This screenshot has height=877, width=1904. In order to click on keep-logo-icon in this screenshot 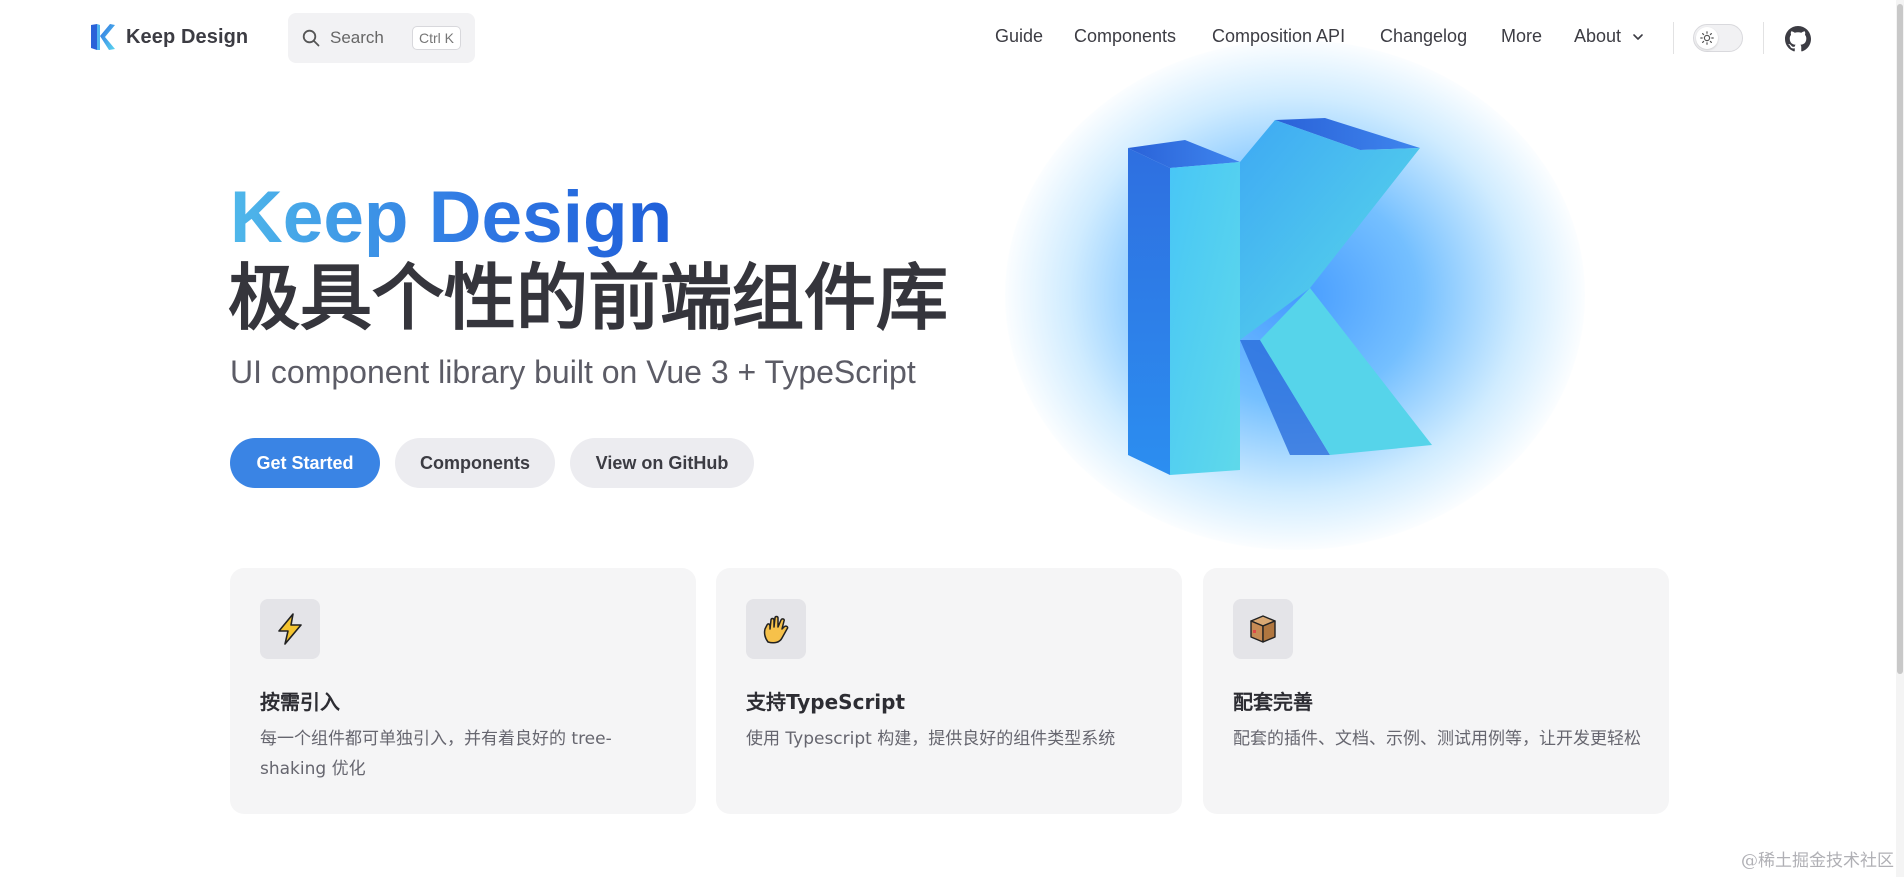, I will do `click(103, 37)`.